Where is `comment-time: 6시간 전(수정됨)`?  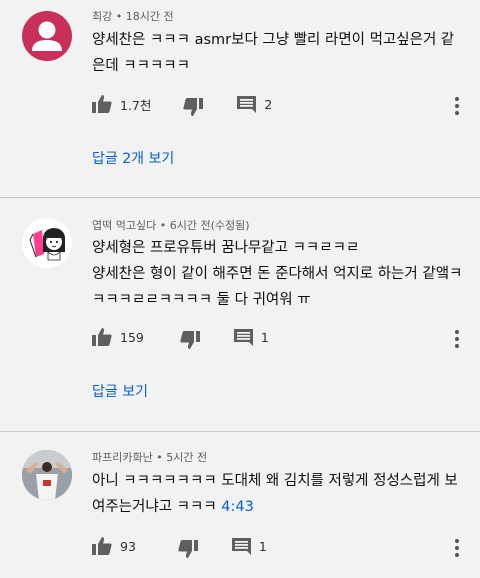
comment-time: 6시간 전(수정됨) is located at coordinates (209, 225).